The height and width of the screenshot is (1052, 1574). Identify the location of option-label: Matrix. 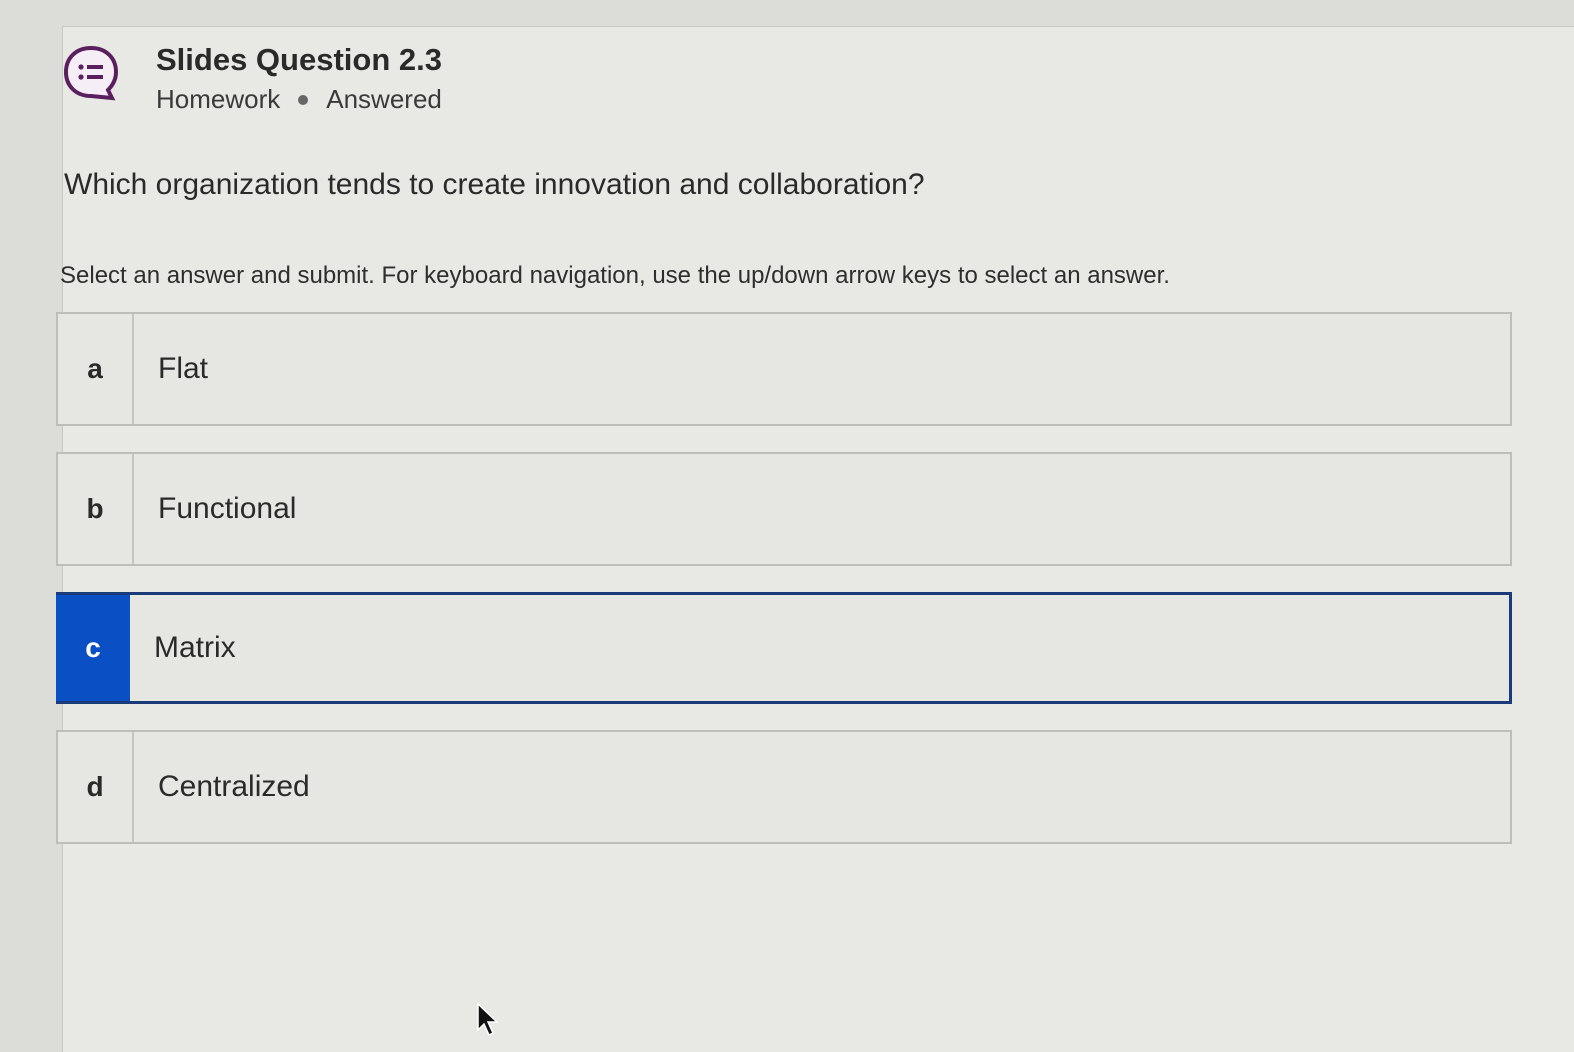
(195, 647).